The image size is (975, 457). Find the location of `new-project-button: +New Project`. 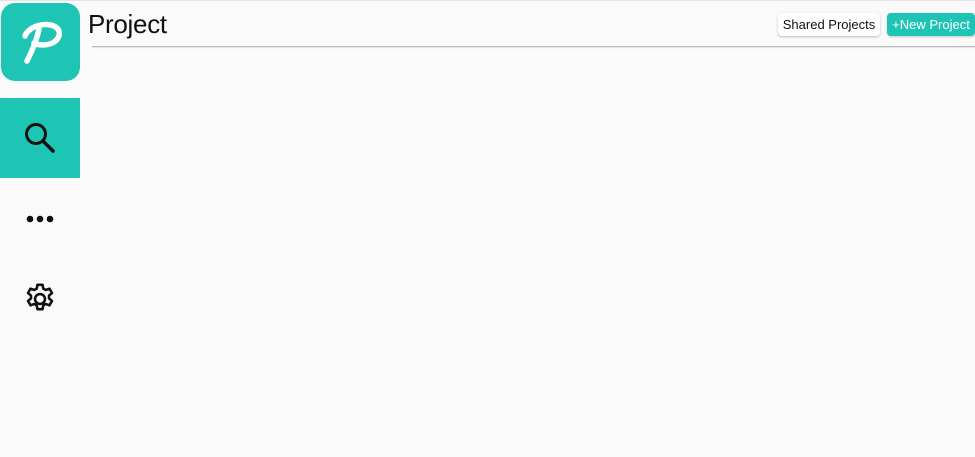

new-project-button: +New Project is located at coordinates (931, 24).